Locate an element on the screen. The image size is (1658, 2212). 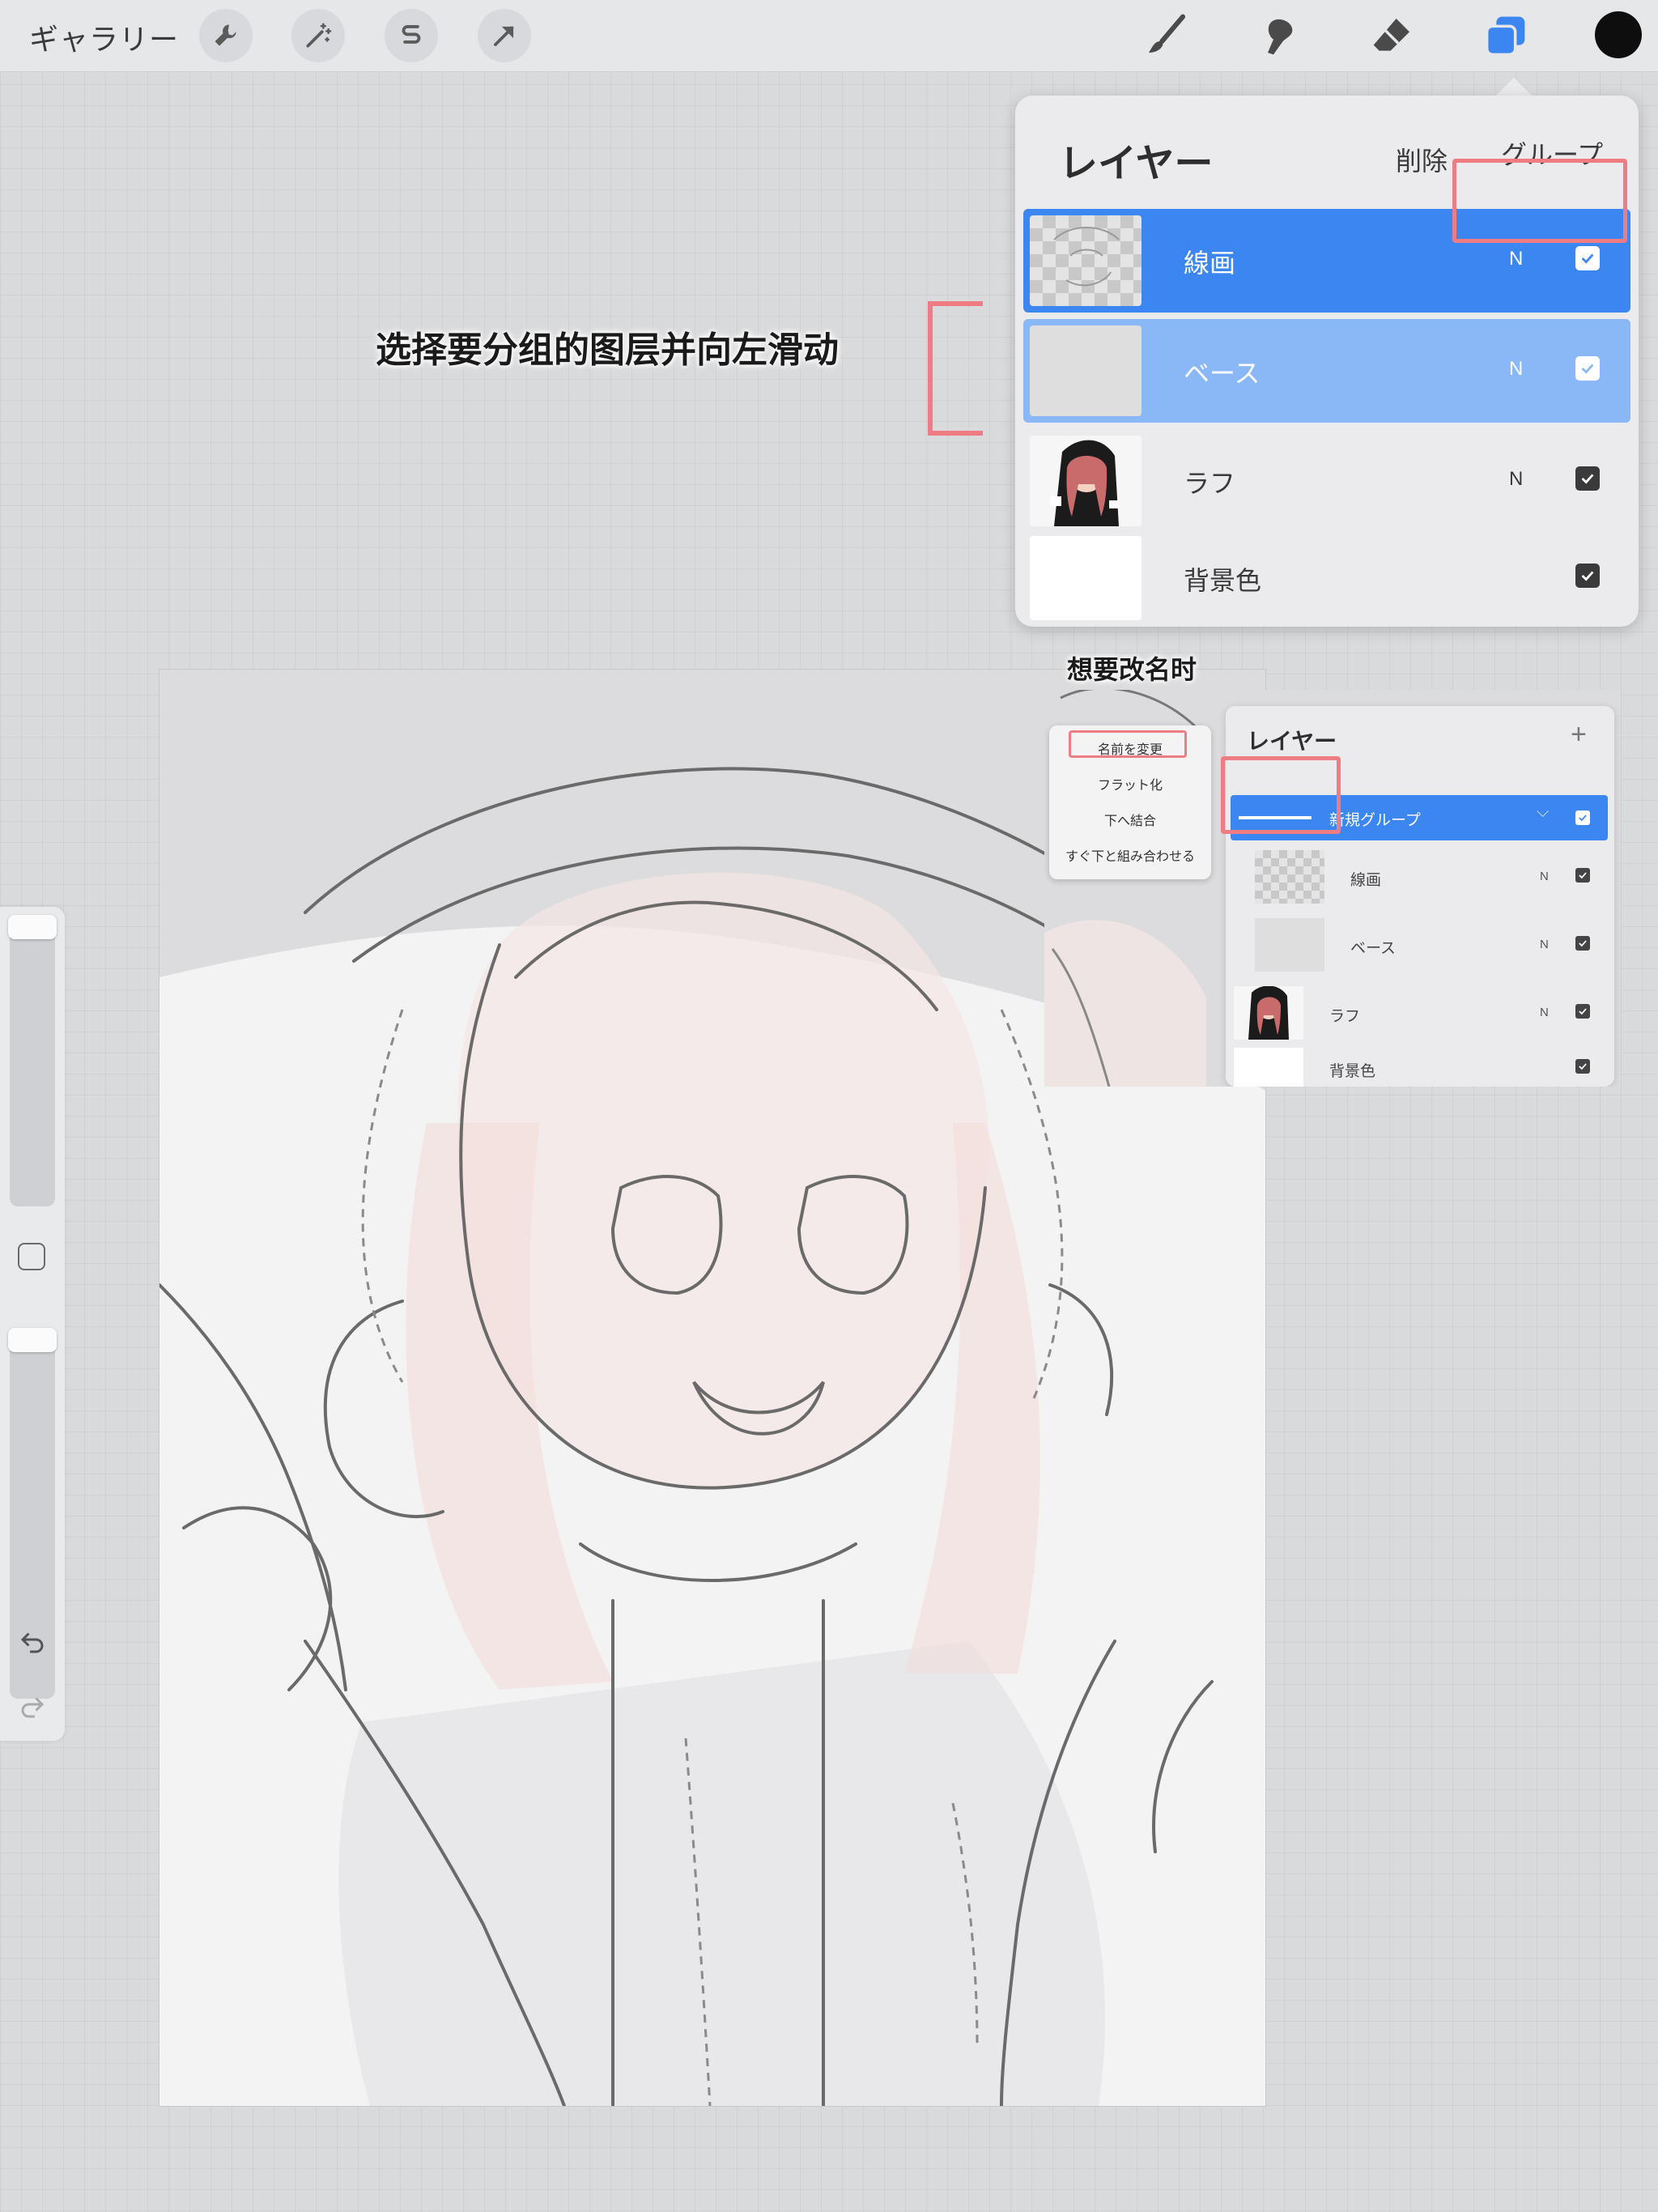
brush-size-slider is located at coordinates (32, 1065).